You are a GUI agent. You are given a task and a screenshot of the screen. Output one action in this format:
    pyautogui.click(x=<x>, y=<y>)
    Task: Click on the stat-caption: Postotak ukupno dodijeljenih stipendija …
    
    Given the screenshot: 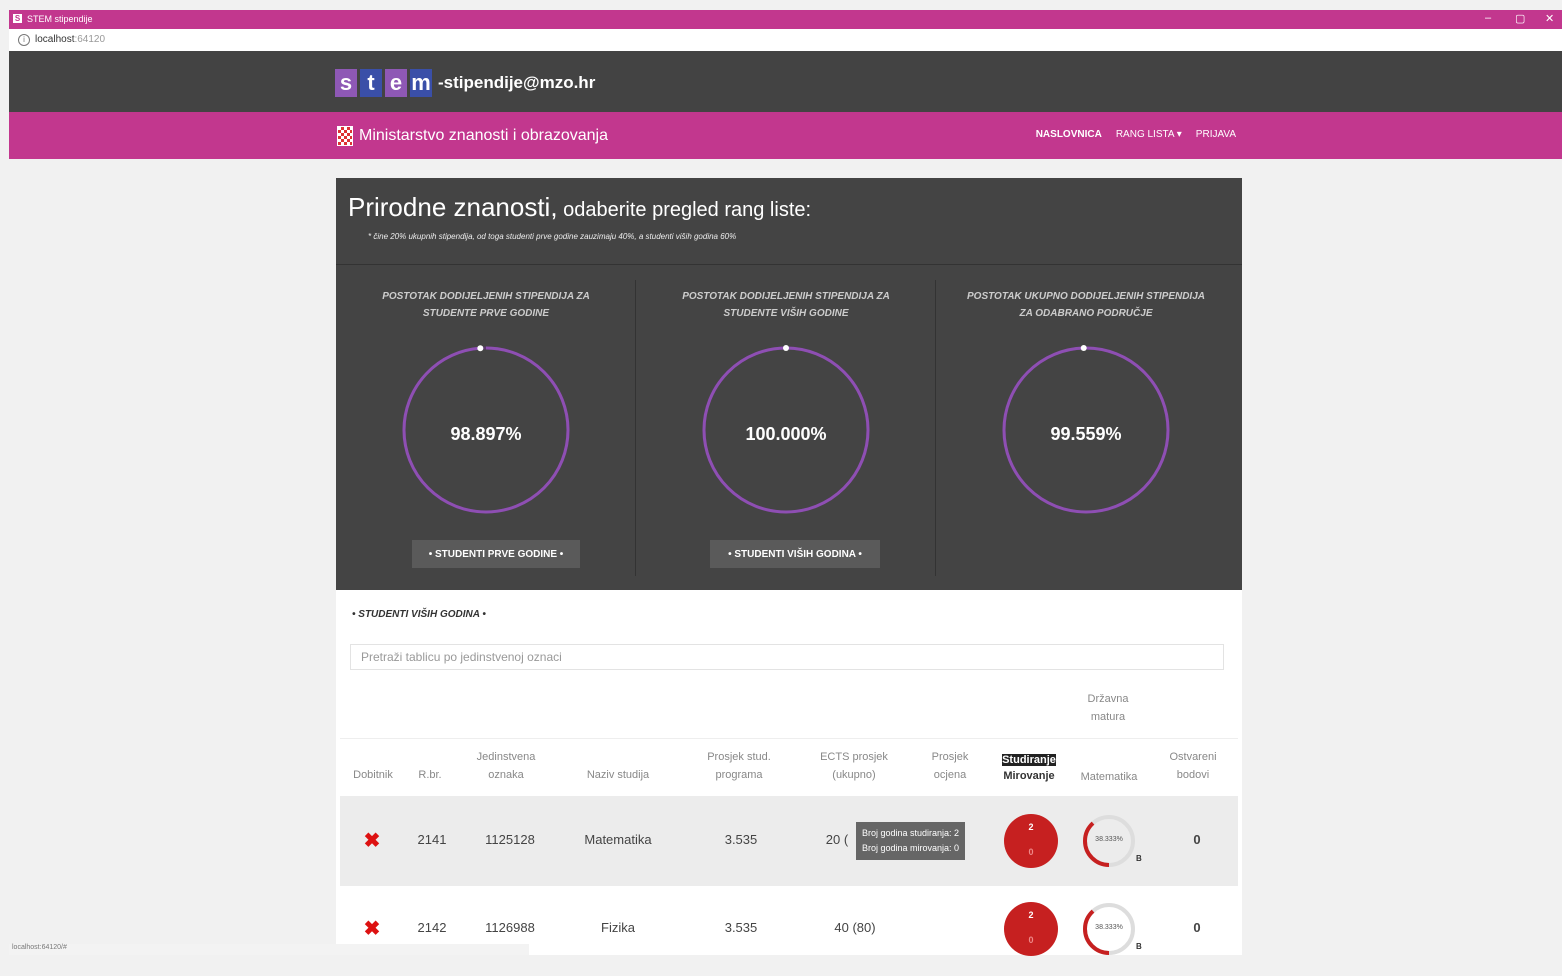 What is the action you would take?
    pyautogui.click(x=1086, y=305)
    